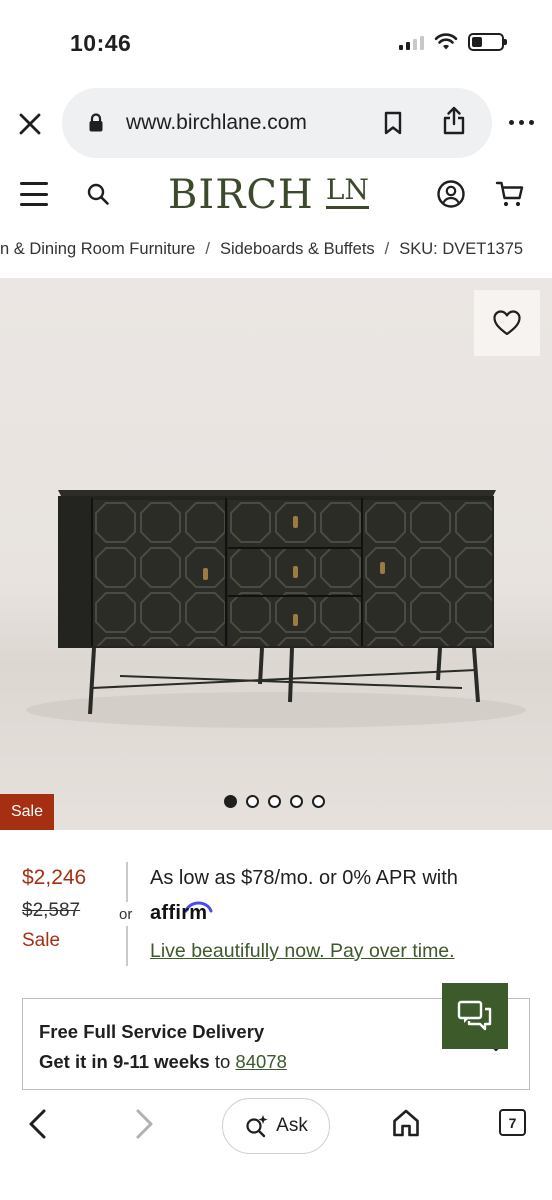 The width and height of the screenshot is (552, 1200). Describe the element at coordinates (461, 249) in the screenshot. I see `breadcrumb-item-sku: SKU: DVET1375` at that location.